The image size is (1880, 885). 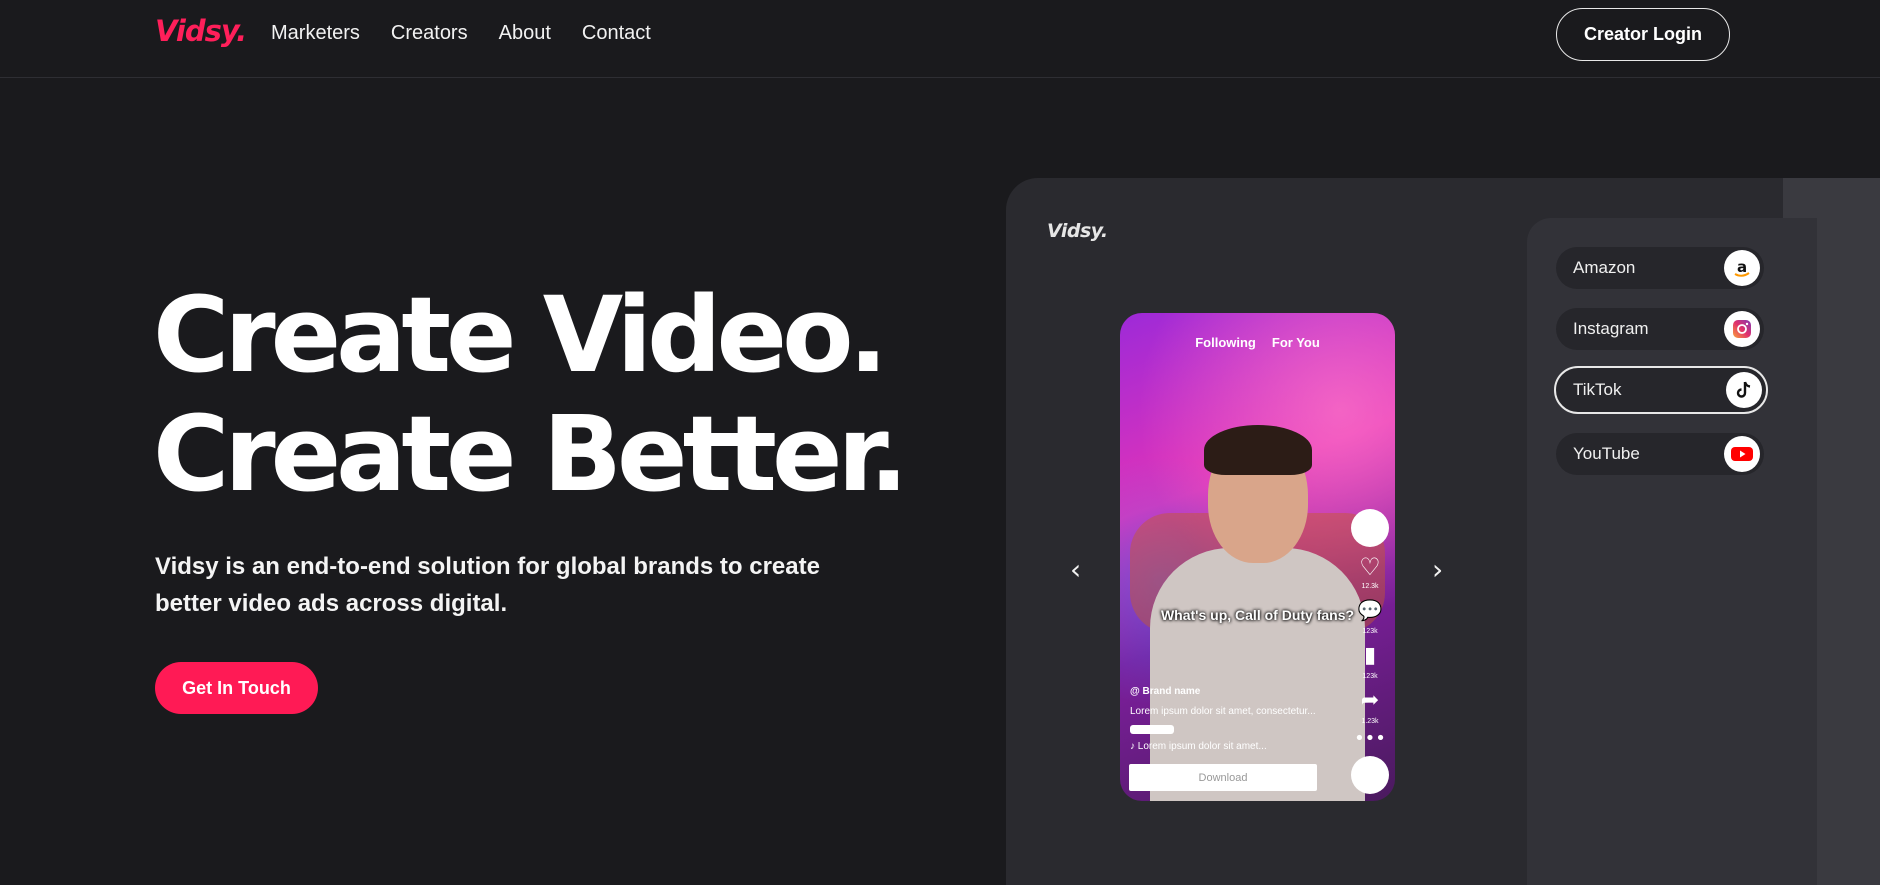 What do you see at coordinates (429, 33) in the screenshot?
I see `nav-link-creators: Creators` at bounding box center [429, 33].